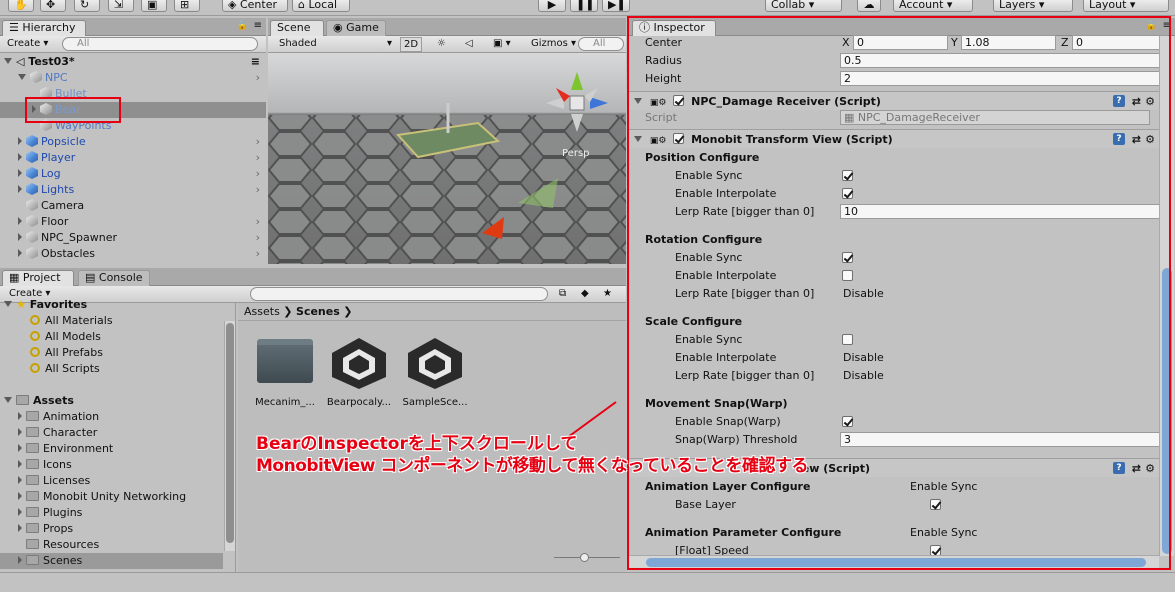 The width and height of the screenshot is (1175, 592). What do you see at coordinates (111, 449) in the screenshot?
I see `assets-item: Environment` at bounding box center [111, 449].